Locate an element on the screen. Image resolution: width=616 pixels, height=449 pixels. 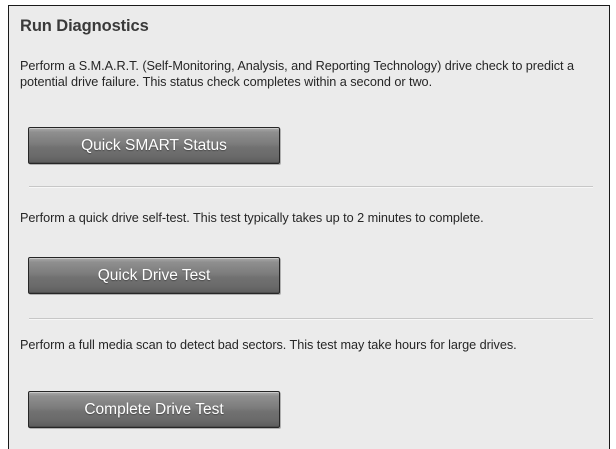
complete-drive-test-button: Complete Drive Test is located at coordinates (154, 409).